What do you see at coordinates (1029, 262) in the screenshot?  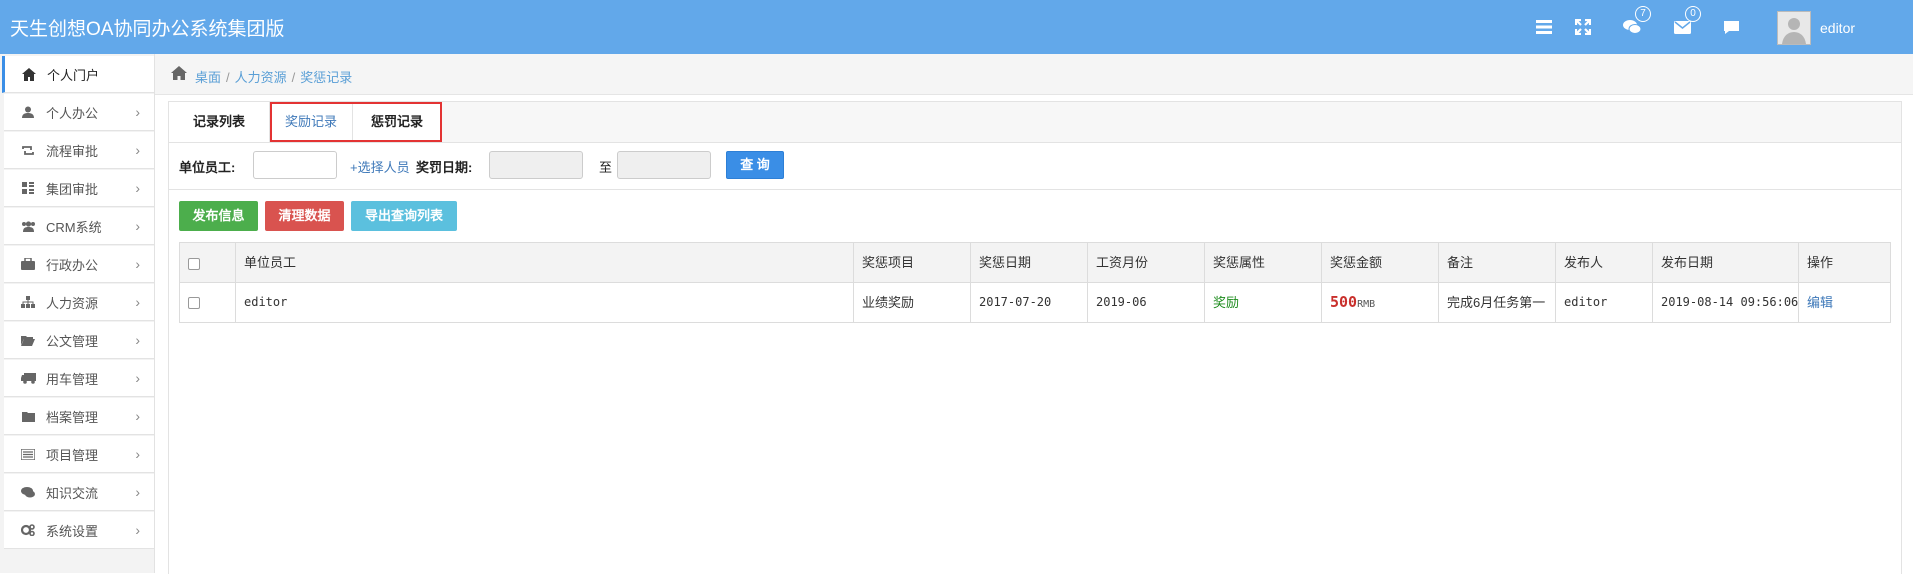 I see `col-header: 奖惩日期` at bounding box center [1029, 262].